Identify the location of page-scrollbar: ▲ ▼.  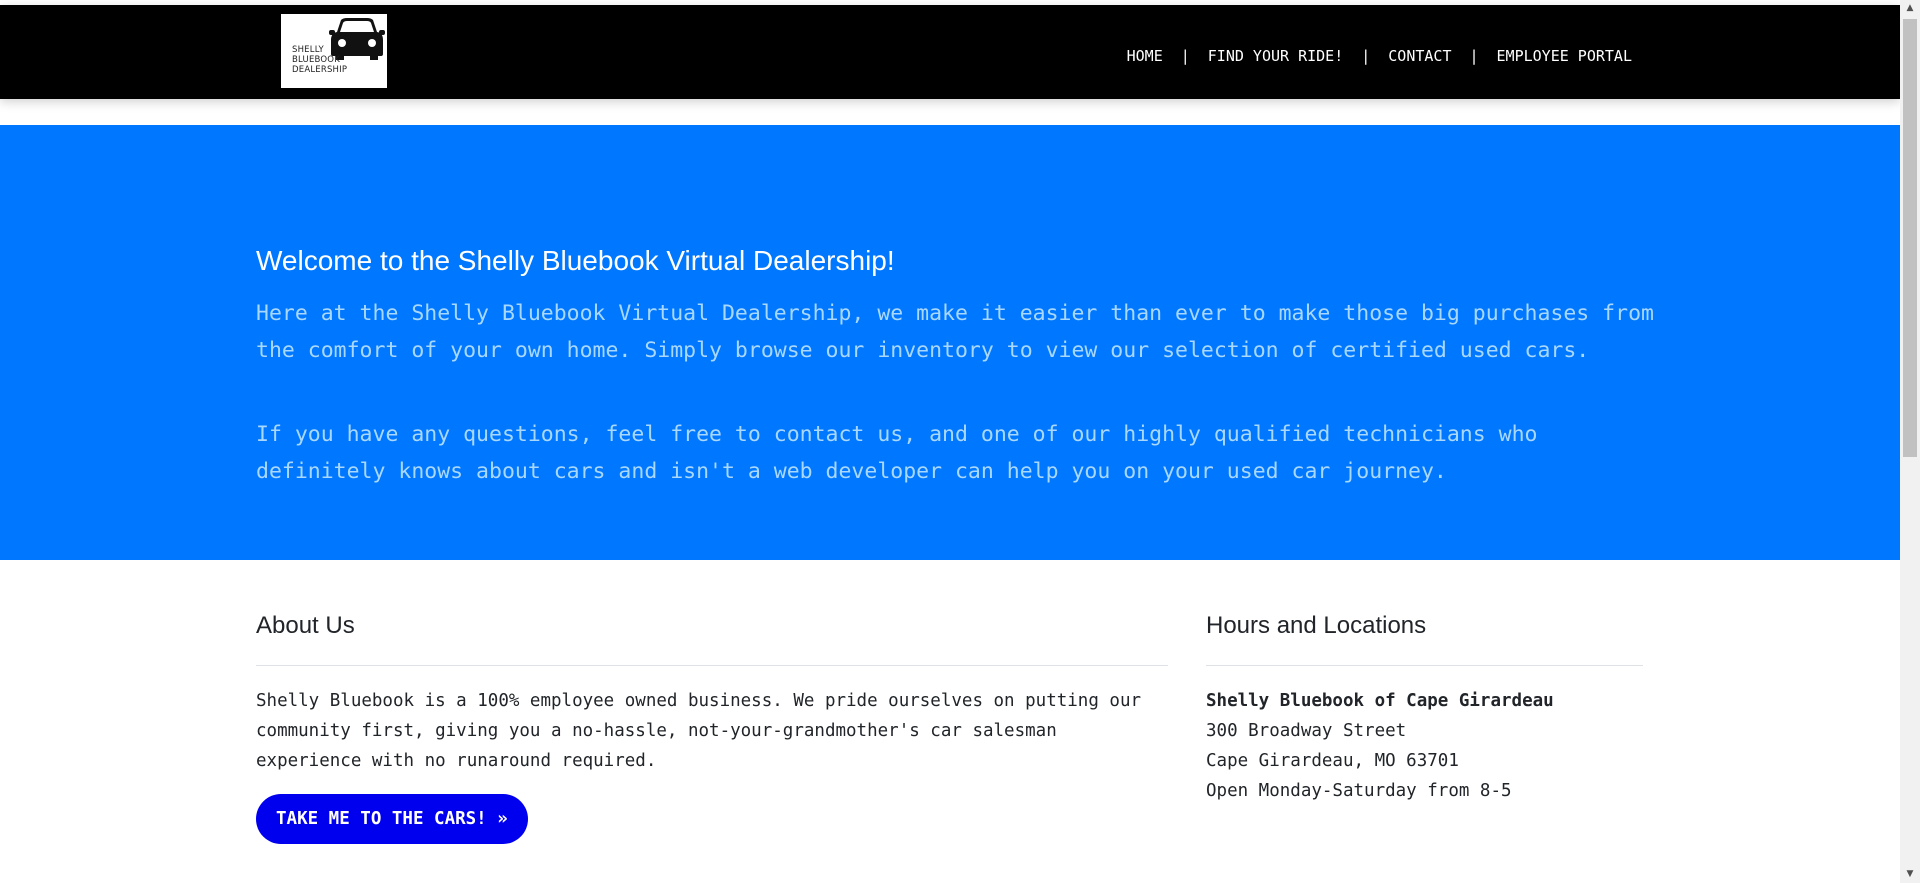
(1910, 441).